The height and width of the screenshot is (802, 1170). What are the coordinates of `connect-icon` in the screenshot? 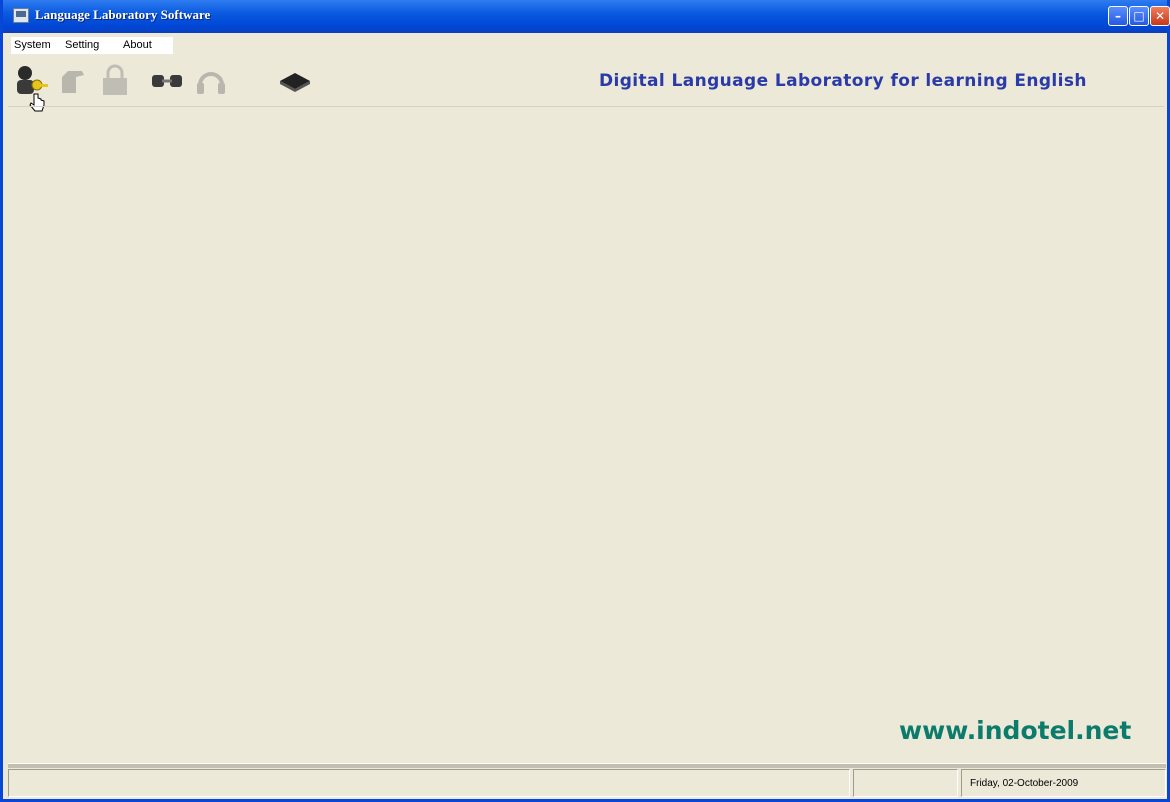 It's located at (167, 81).